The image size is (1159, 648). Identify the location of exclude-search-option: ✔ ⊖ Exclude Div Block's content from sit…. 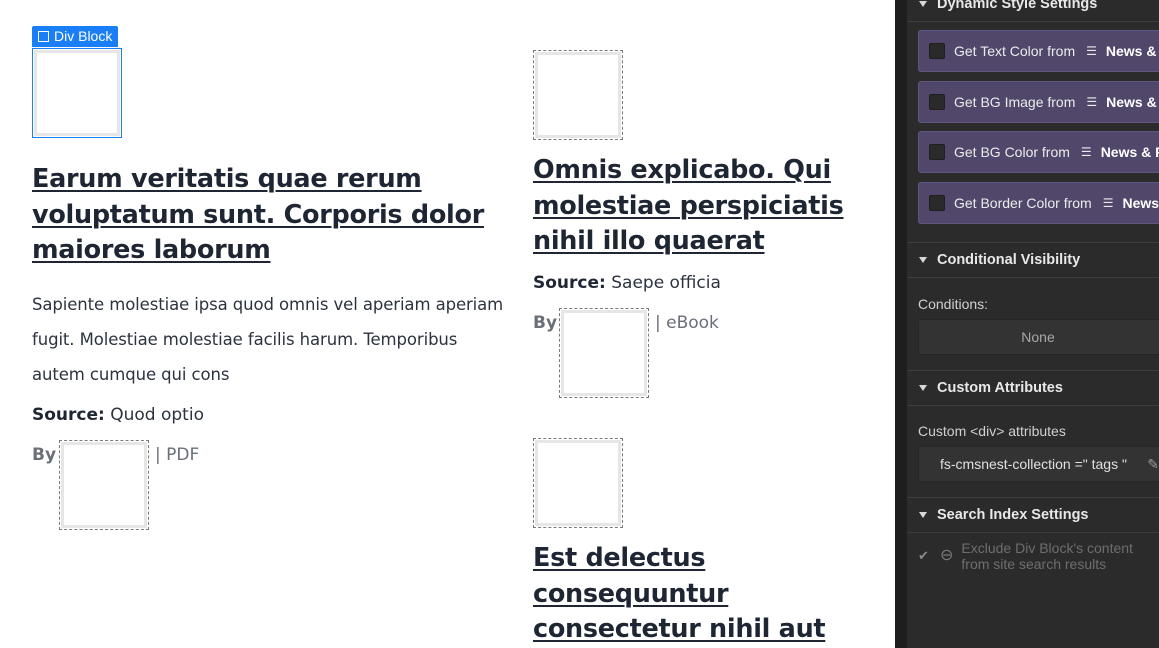
(1038, 556).